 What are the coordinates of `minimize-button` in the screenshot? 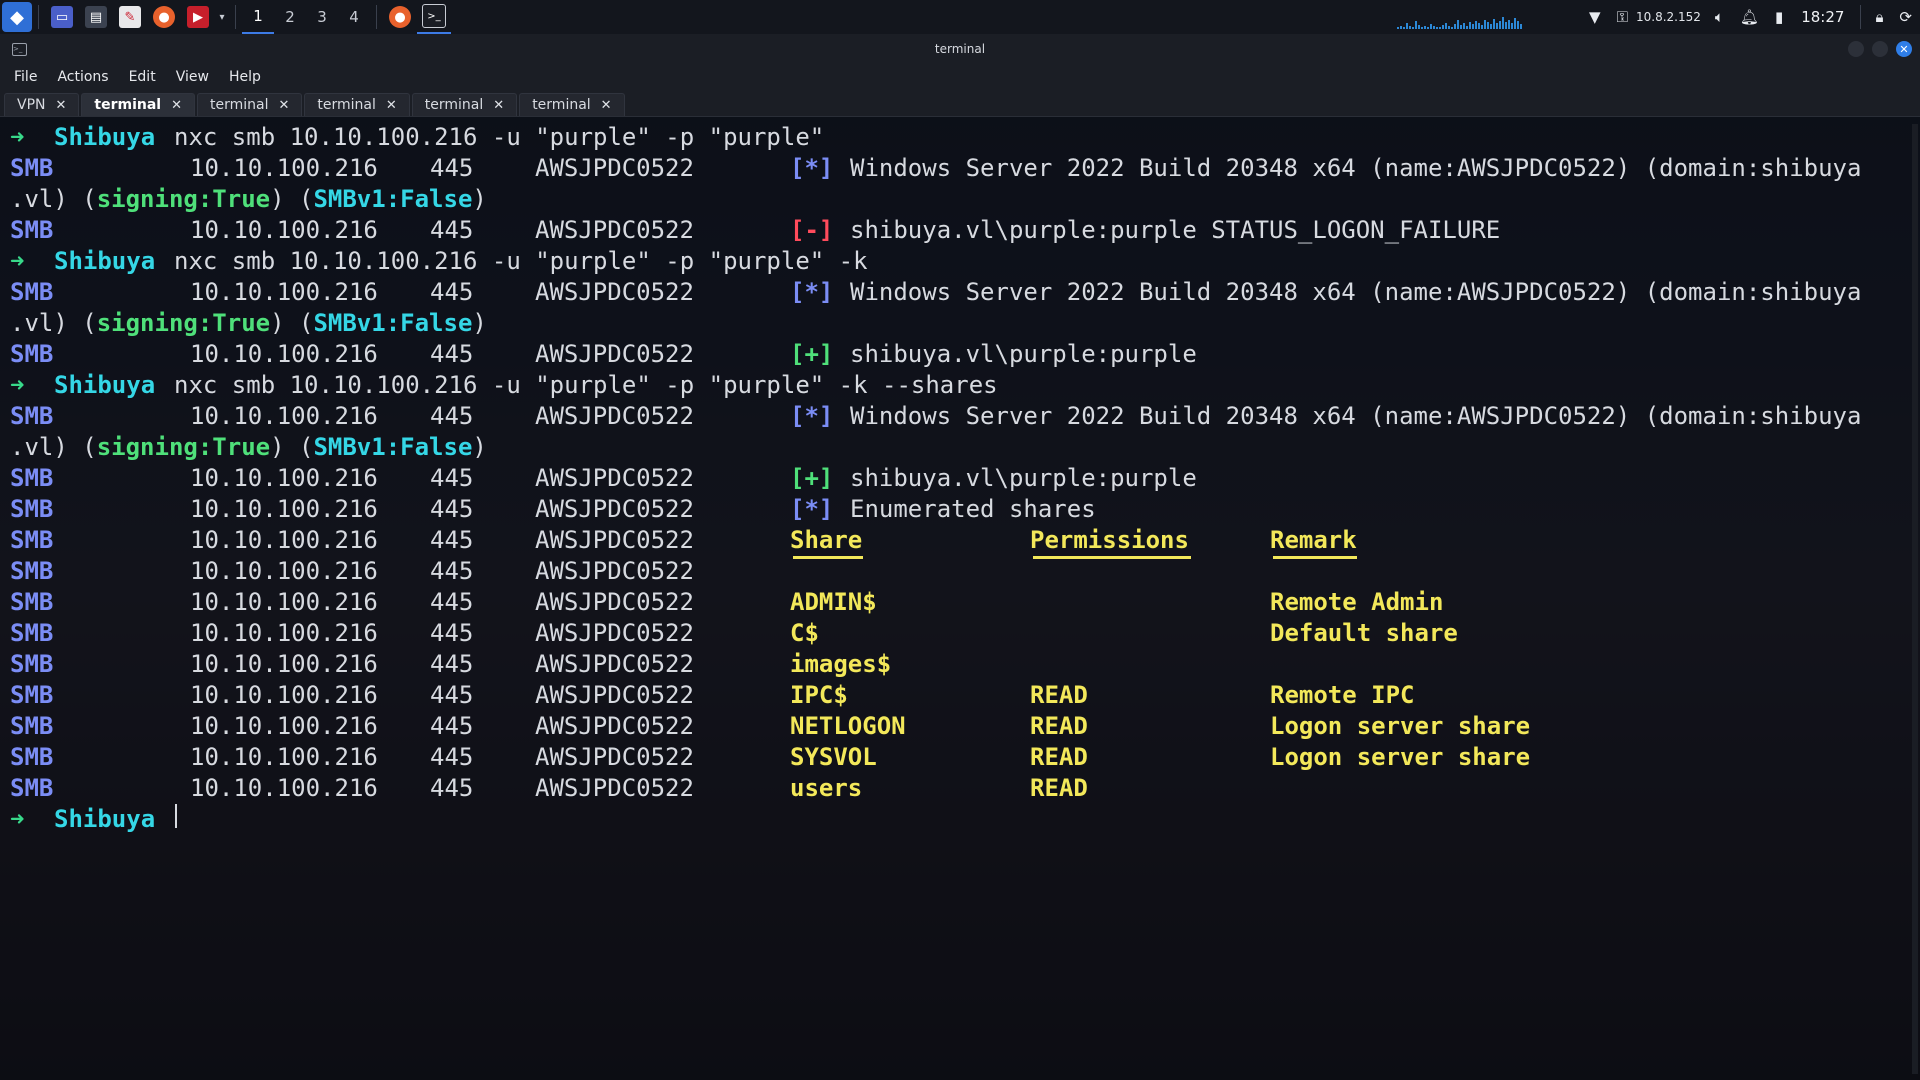 It's located at (1856, 49).